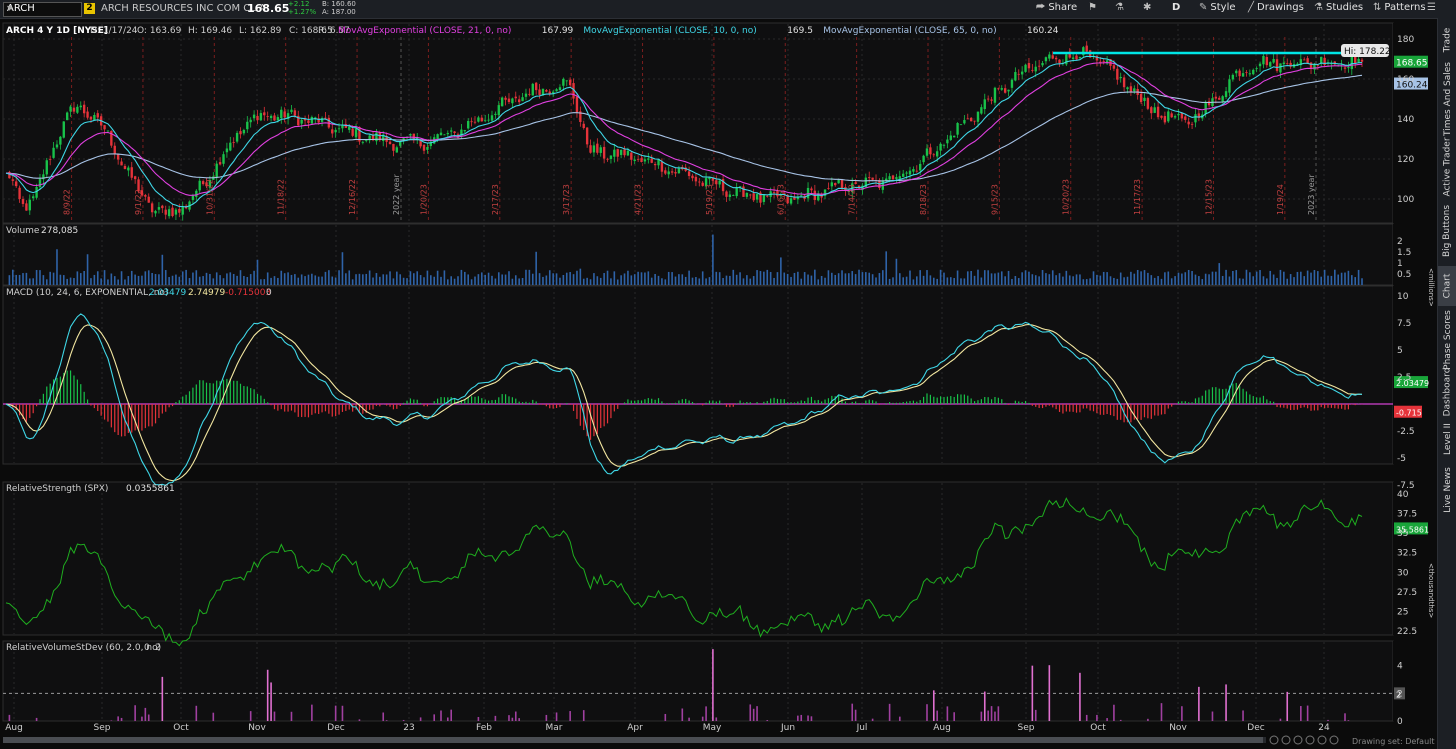 Image resolution: width=1456 pixels, height=749 pixels. Describe the element at coordinates (1447, 99) in the screenshot. I see `sidebar-tab-times-and-sales: Times And Sales` at that location.